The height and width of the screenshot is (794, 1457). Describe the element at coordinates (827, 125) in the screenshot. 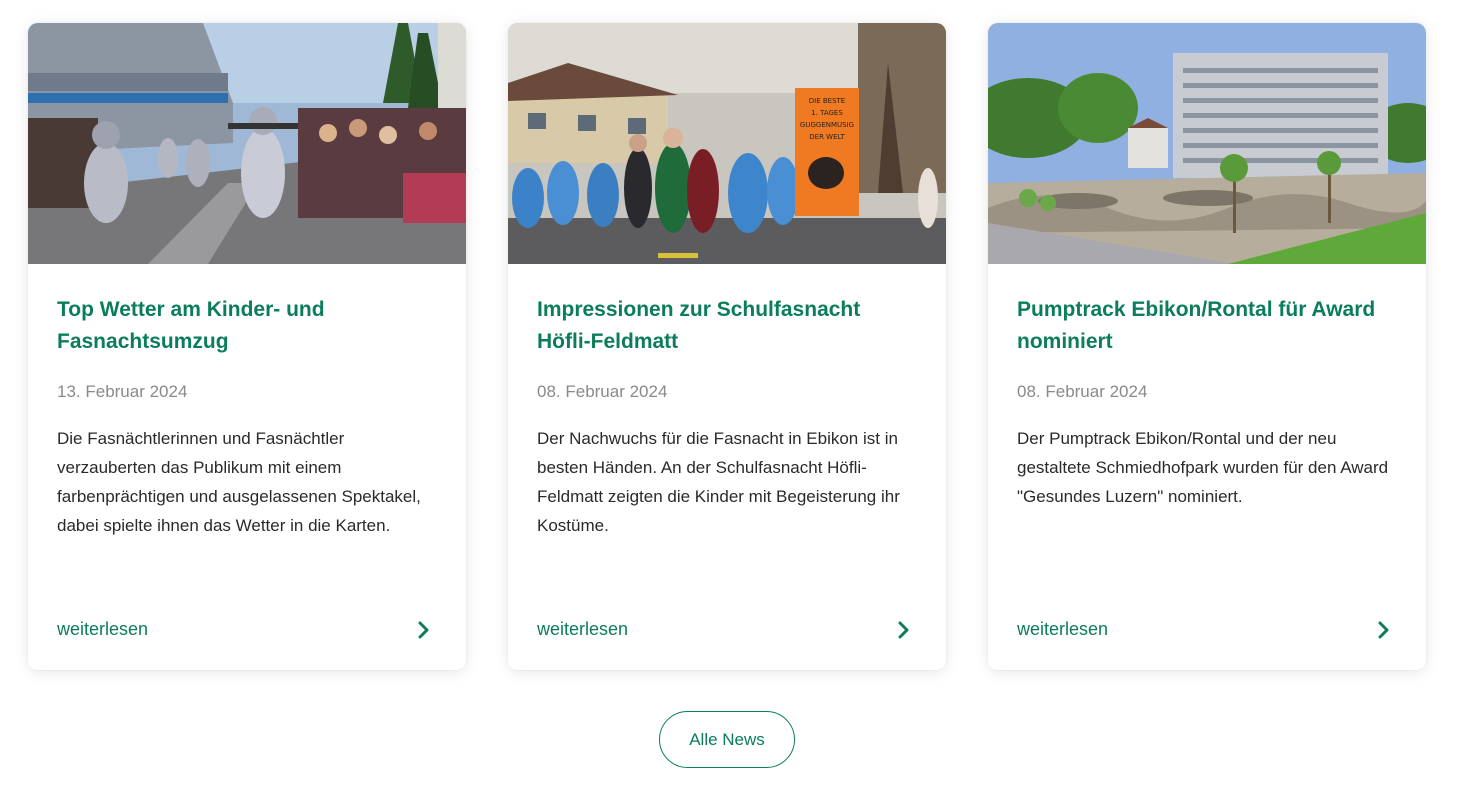

I see `banner-text: GUGGENMUSIG` at that location.